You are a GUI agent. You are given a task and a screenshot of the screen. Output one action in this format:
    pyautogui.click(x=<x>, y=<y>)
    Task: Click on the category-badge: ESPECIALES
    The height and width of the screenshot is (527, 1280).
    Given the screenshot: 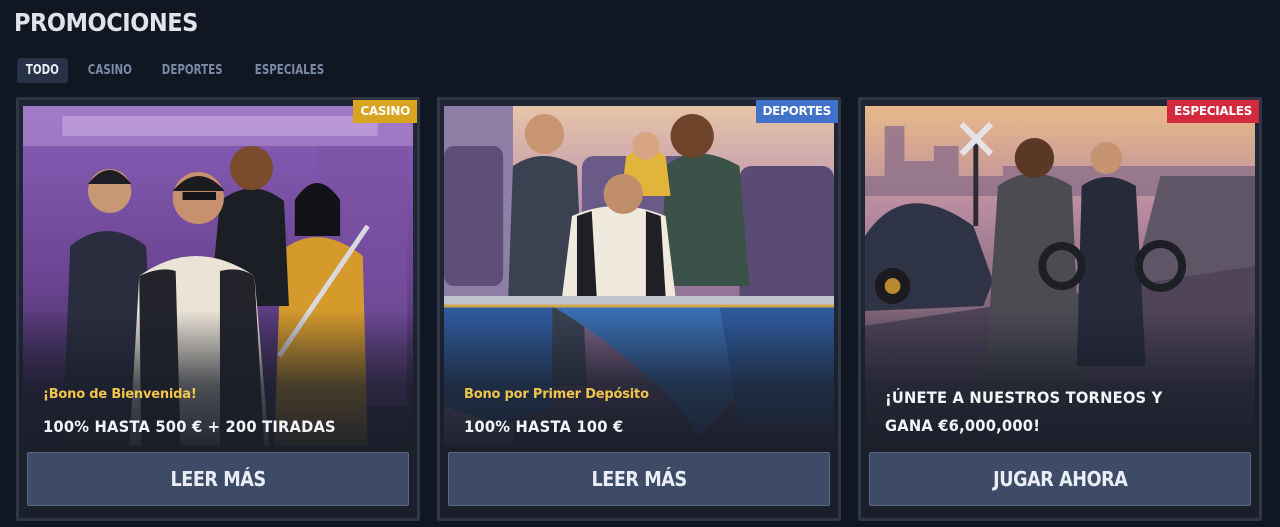 What is the action you would take?
    pyautogui.click(x=1213, y=111)
    